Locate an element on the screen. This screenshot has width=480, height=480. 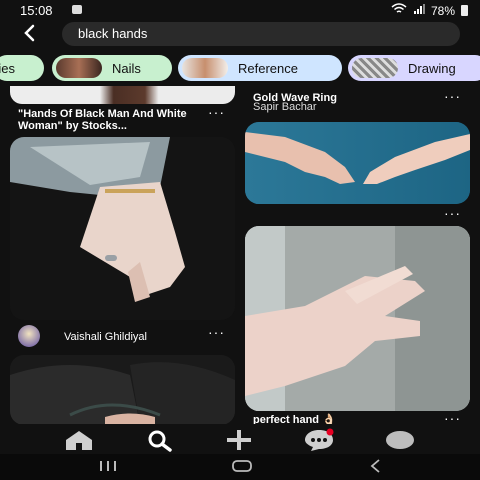
home-icon is located at coordinates (79, 440).